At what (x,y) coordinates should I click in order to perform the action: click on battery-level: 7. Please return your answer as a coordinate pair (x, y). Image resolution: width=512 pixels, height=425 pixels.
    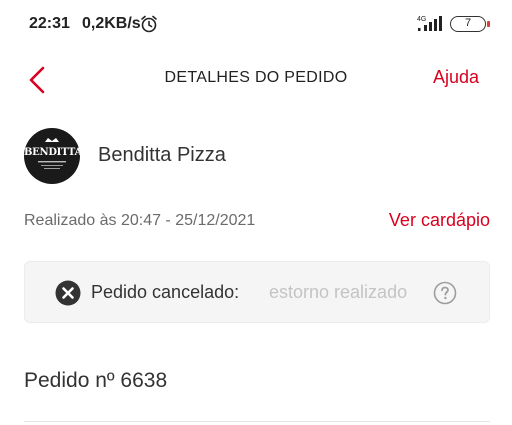
    Looking at the image, I should click on (468, 23).